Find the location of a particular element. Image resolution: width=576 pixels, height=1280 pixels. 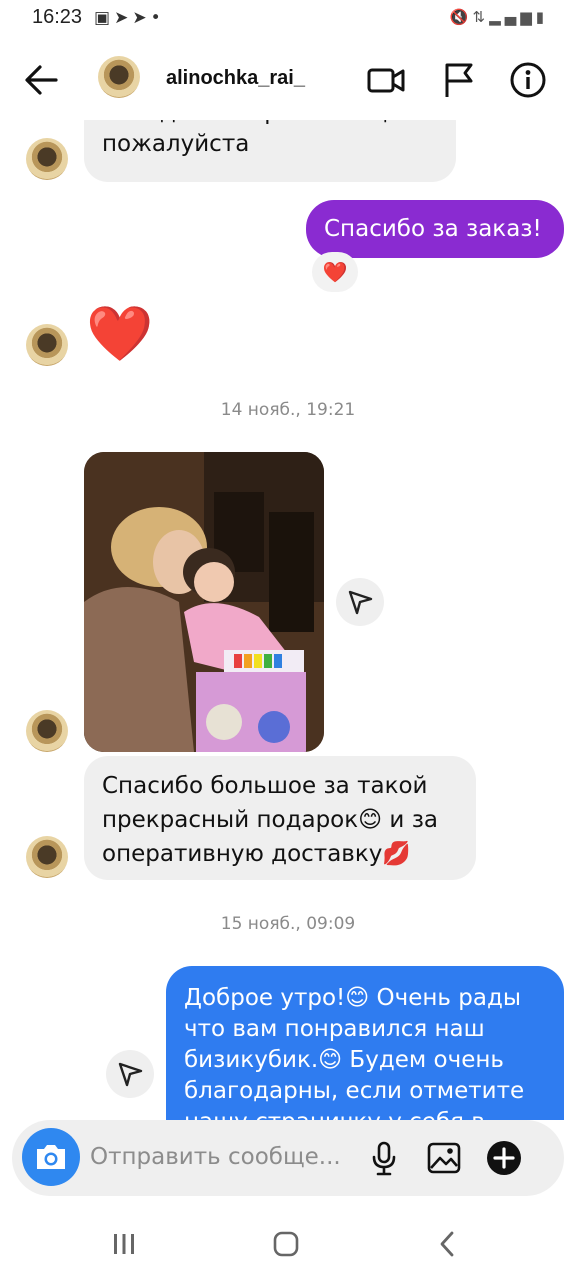

heart-reaction-icon: ❤️ is located at coordinates (335, 272).